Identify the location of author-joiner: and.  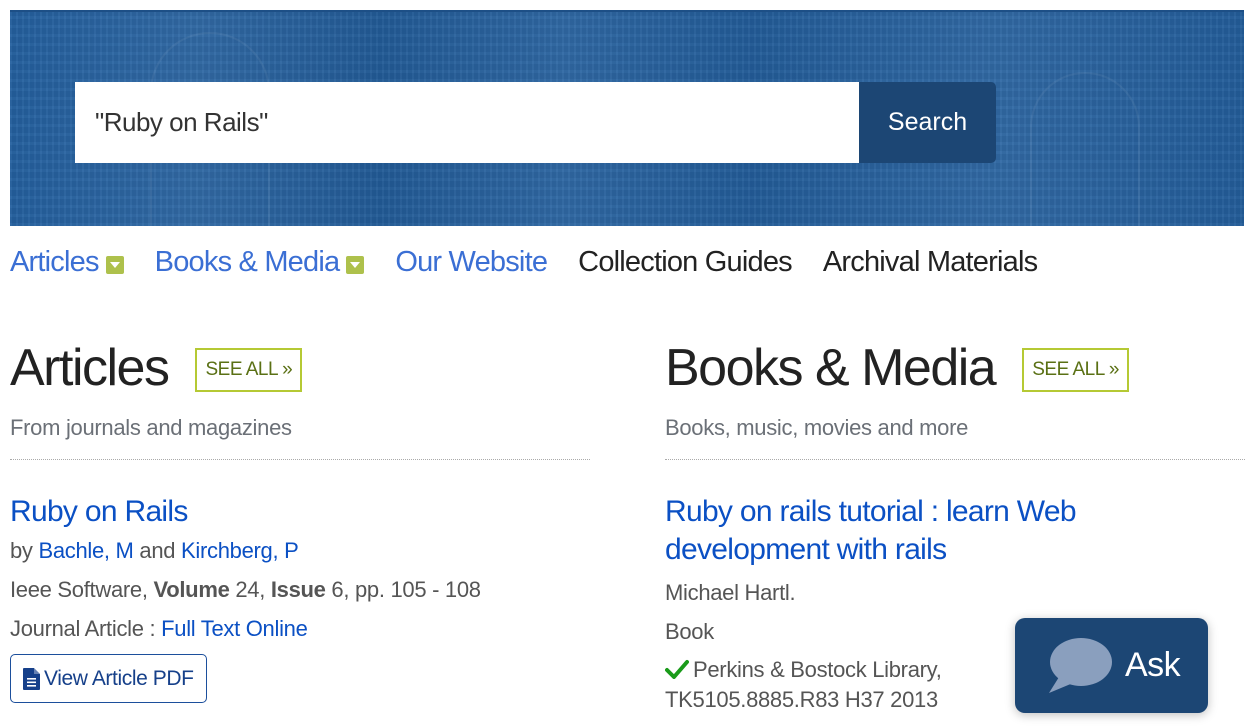
(157, 550).